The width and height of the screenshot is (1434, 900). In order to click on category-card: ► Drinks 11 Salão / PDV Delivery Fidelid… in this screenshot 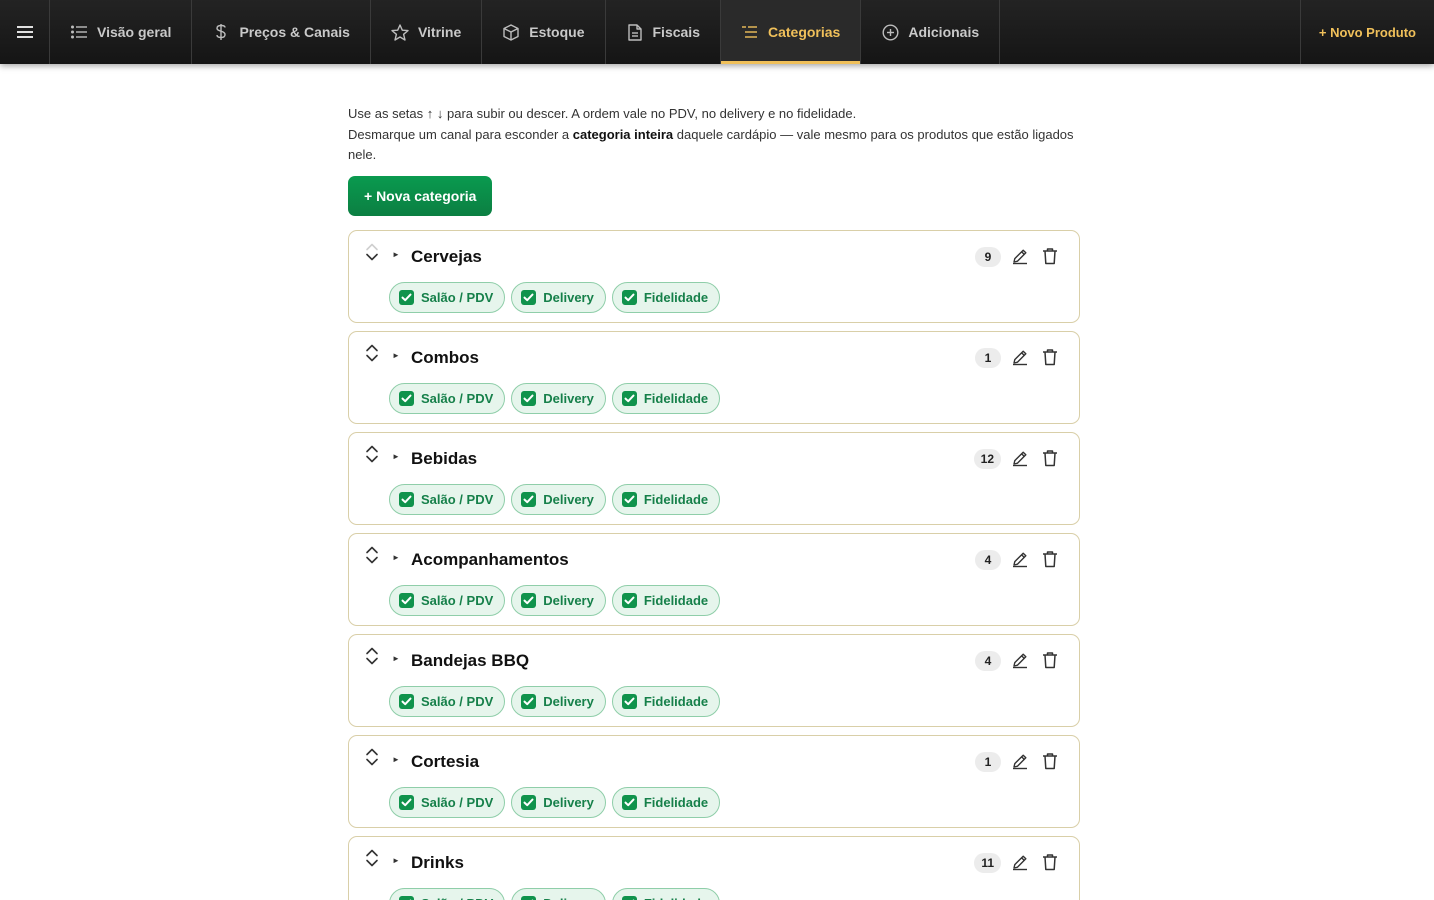, I will do `click(714, 867)`.